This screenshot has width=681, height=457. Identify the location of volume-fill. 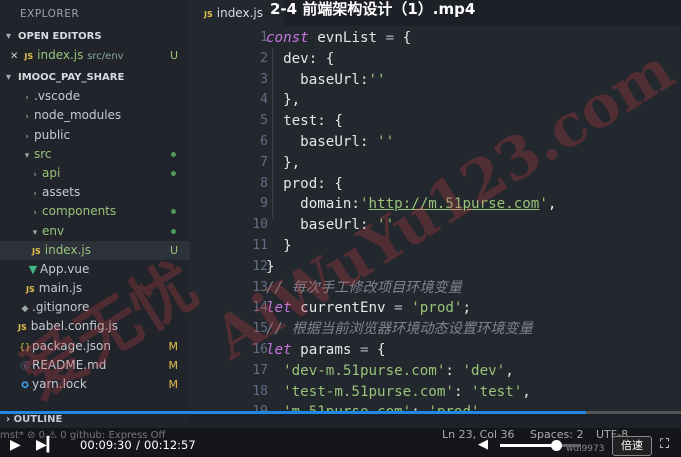
(528, 445).